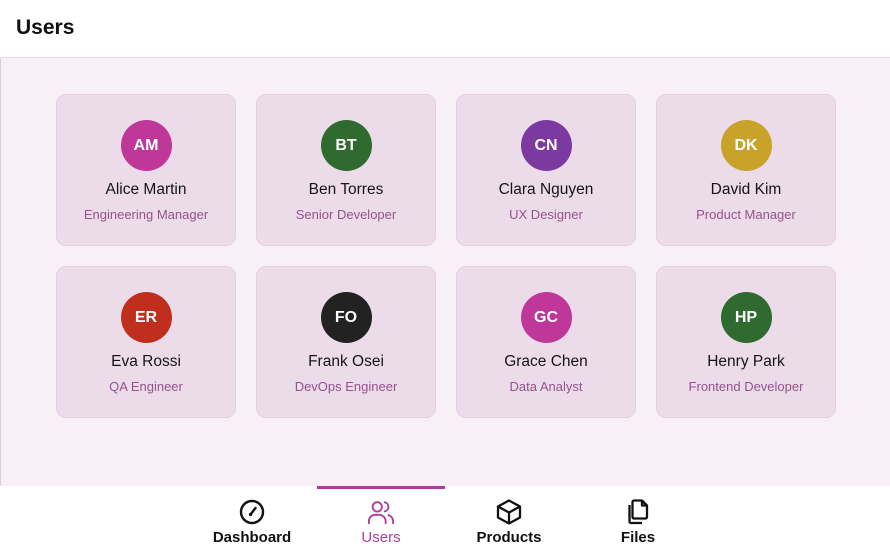 This screenshot has width=890, height=558. What do you see at coordinates (546, 317) in the screenshot?
I see `avatar: GC` at bounding box center [546, 317].